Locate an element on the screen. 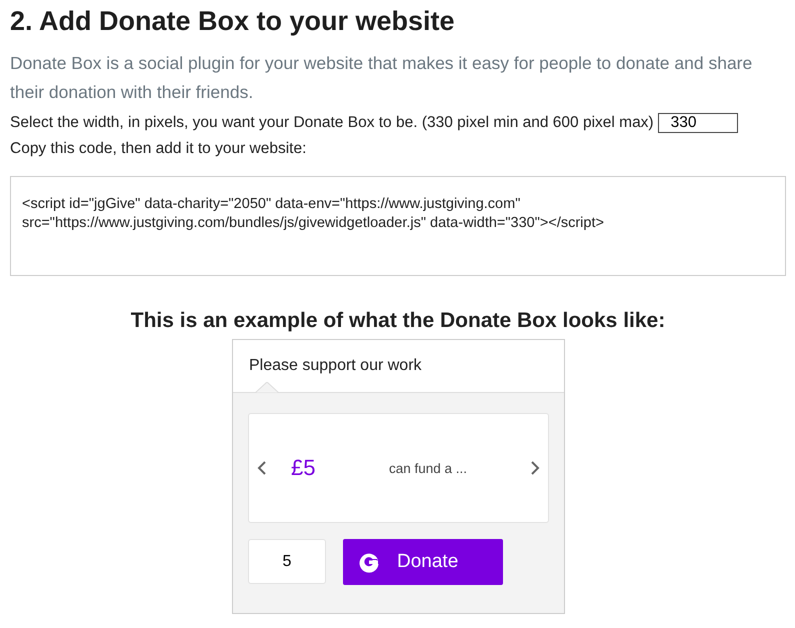 The image size is (795, 628). donate-button: Donate is located at coordinates (423, 562).